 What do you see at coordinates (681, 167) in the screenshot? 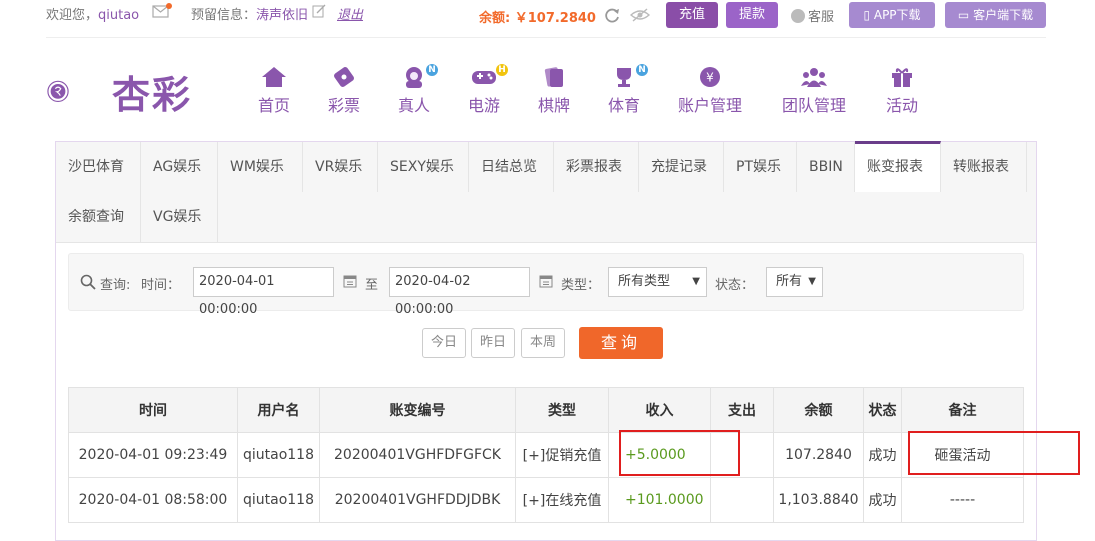
I see `tab-deposit-withdraw: 充提记录` at bounding box center [681, 167].